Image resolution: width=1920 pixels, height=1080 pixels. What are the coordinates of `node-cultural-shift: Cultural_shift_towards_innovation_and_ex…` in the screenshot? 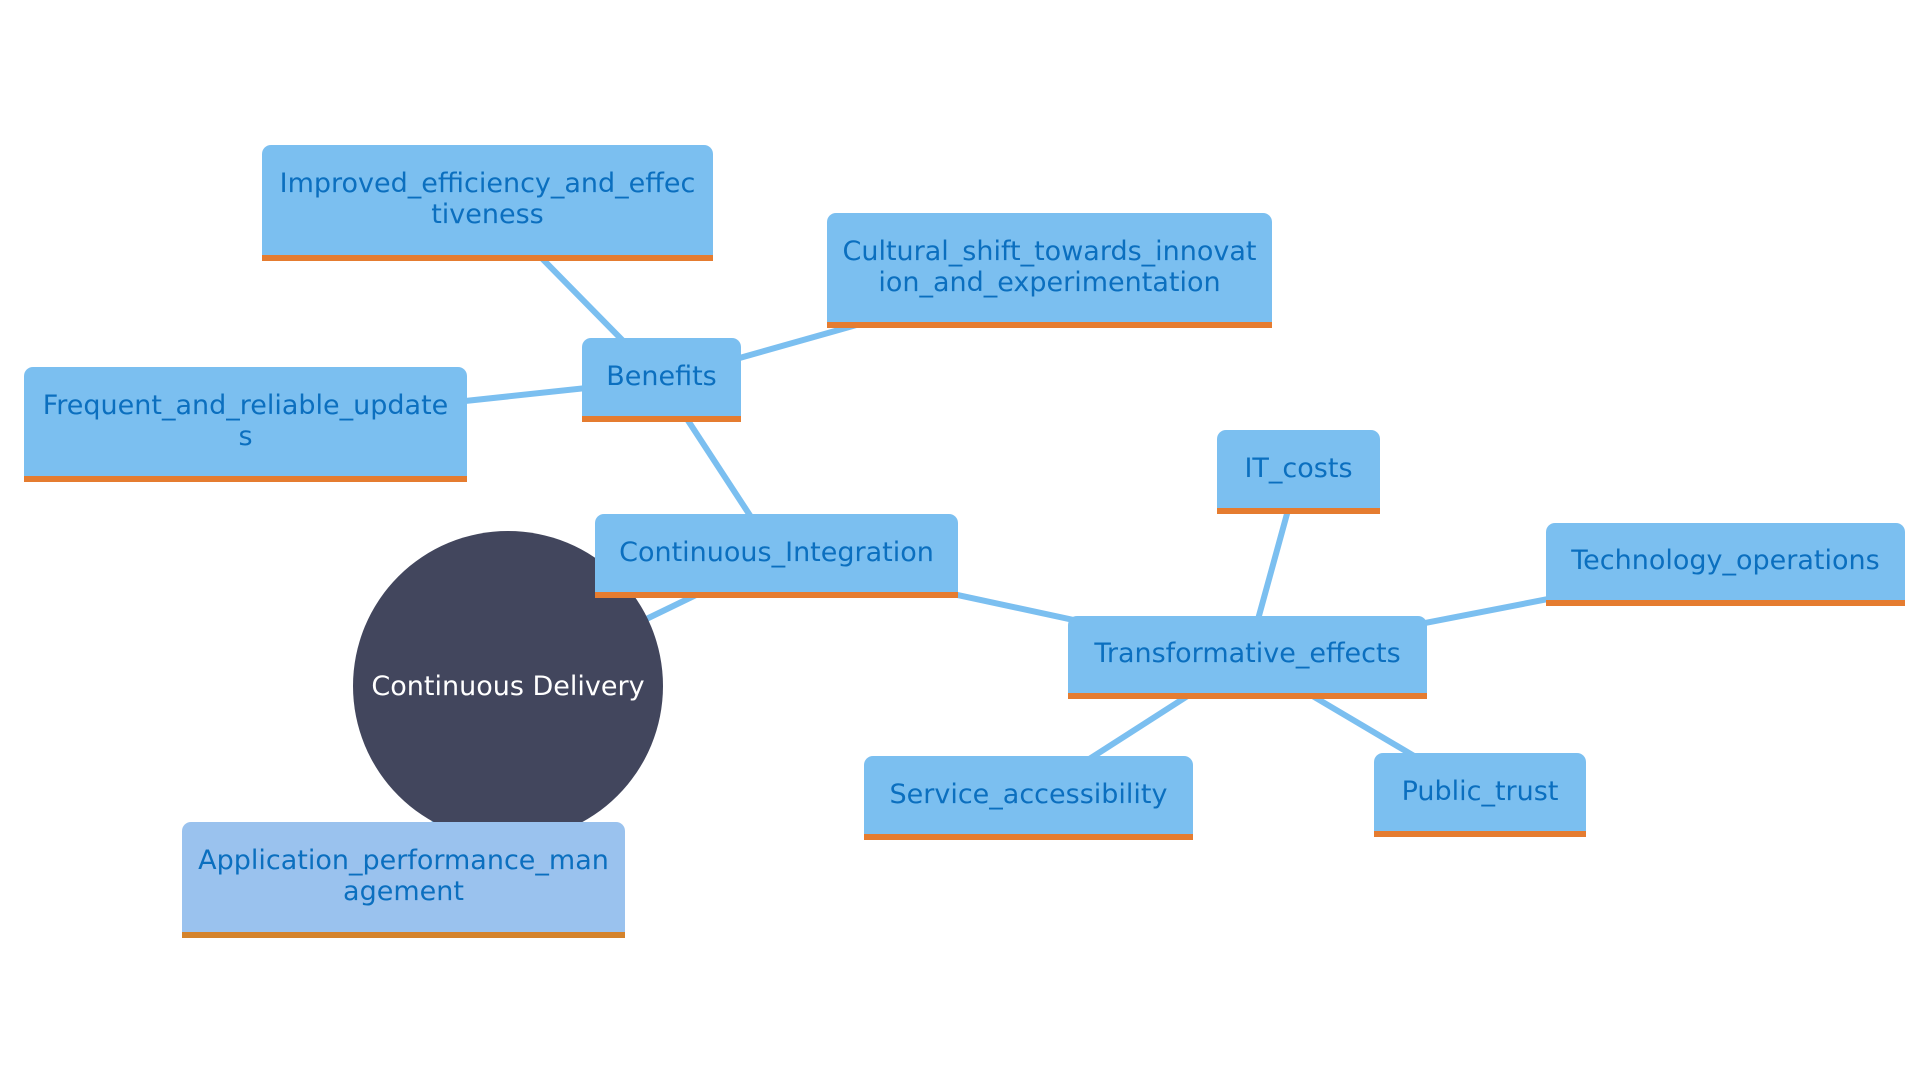 It's located at (1049, 270).